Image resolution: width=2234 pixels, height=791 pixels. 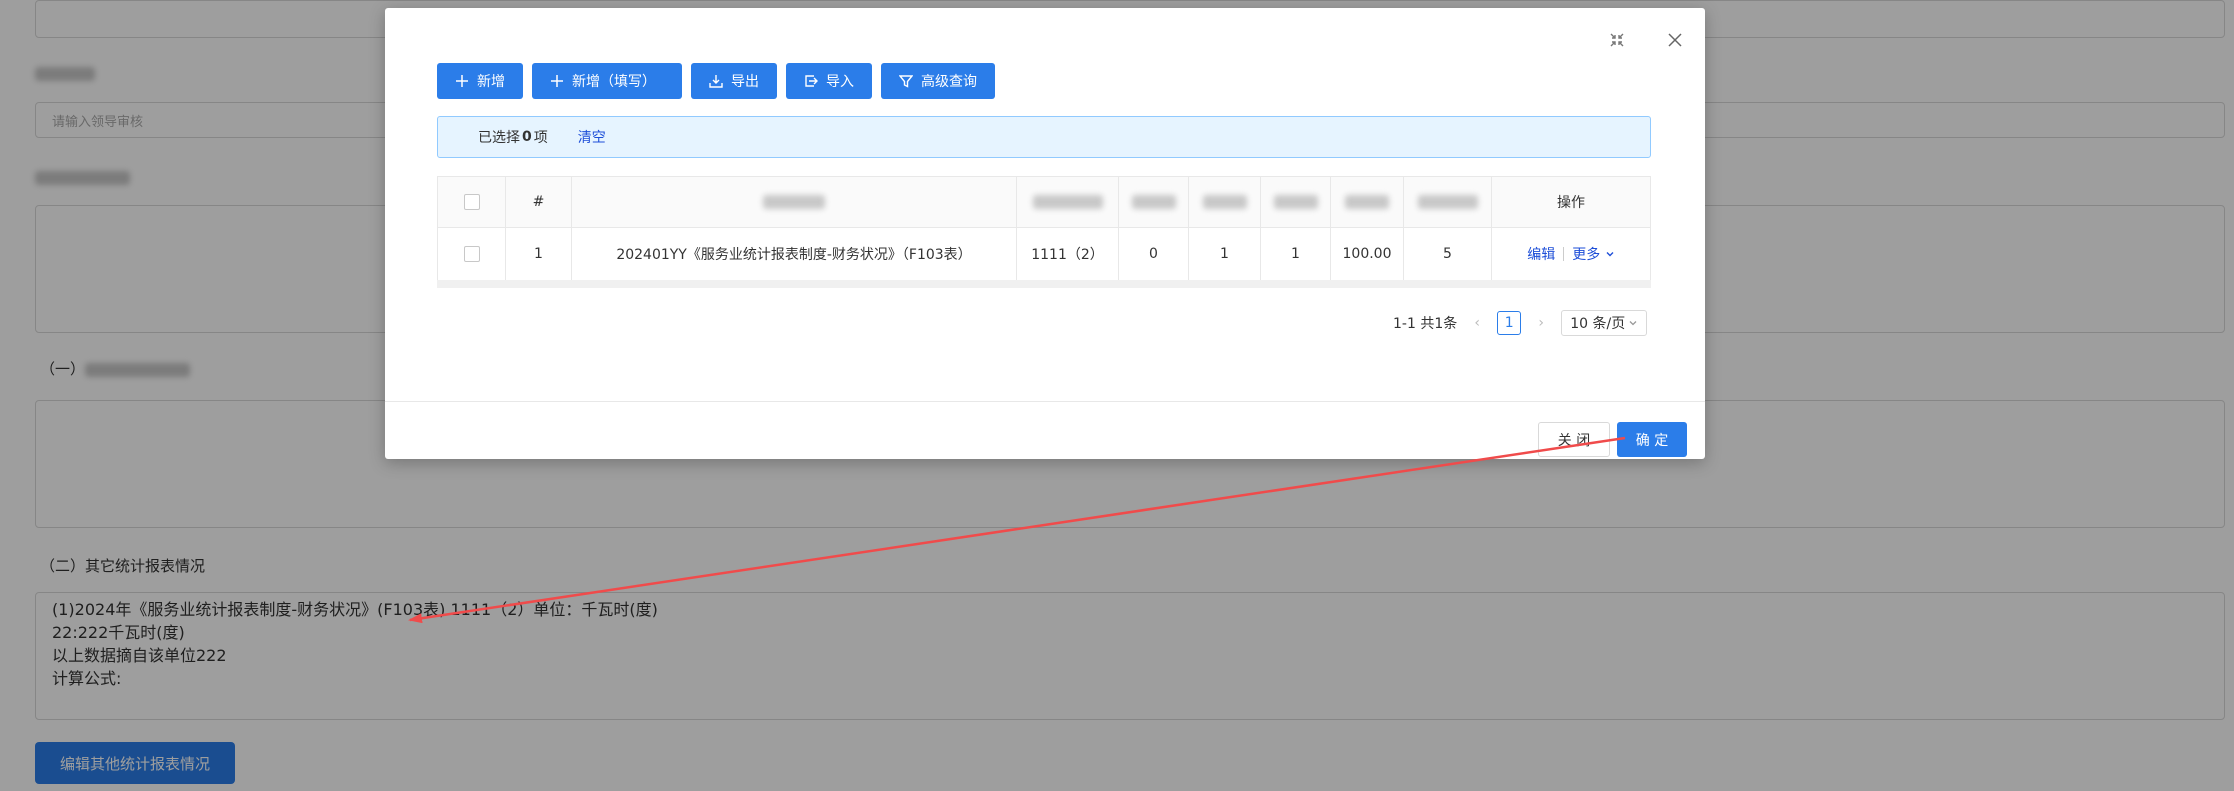 What do you see at coordinates (1564, 254) in the screenshot?
I see `action-divider` at bounding box center [1564, 254].